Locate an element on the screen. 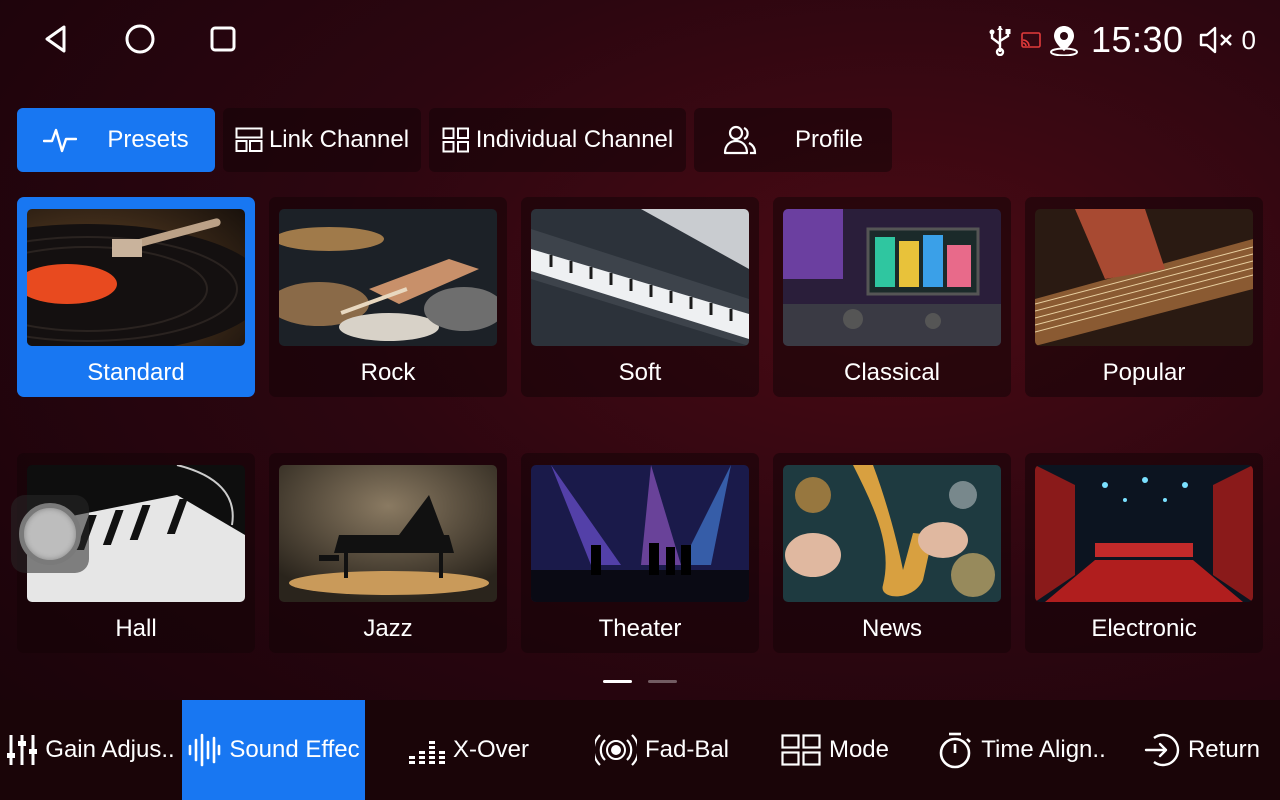 This screenshot has height=800, width=1280. preset-card-theater: Theater is located at coordinates (640, 553).